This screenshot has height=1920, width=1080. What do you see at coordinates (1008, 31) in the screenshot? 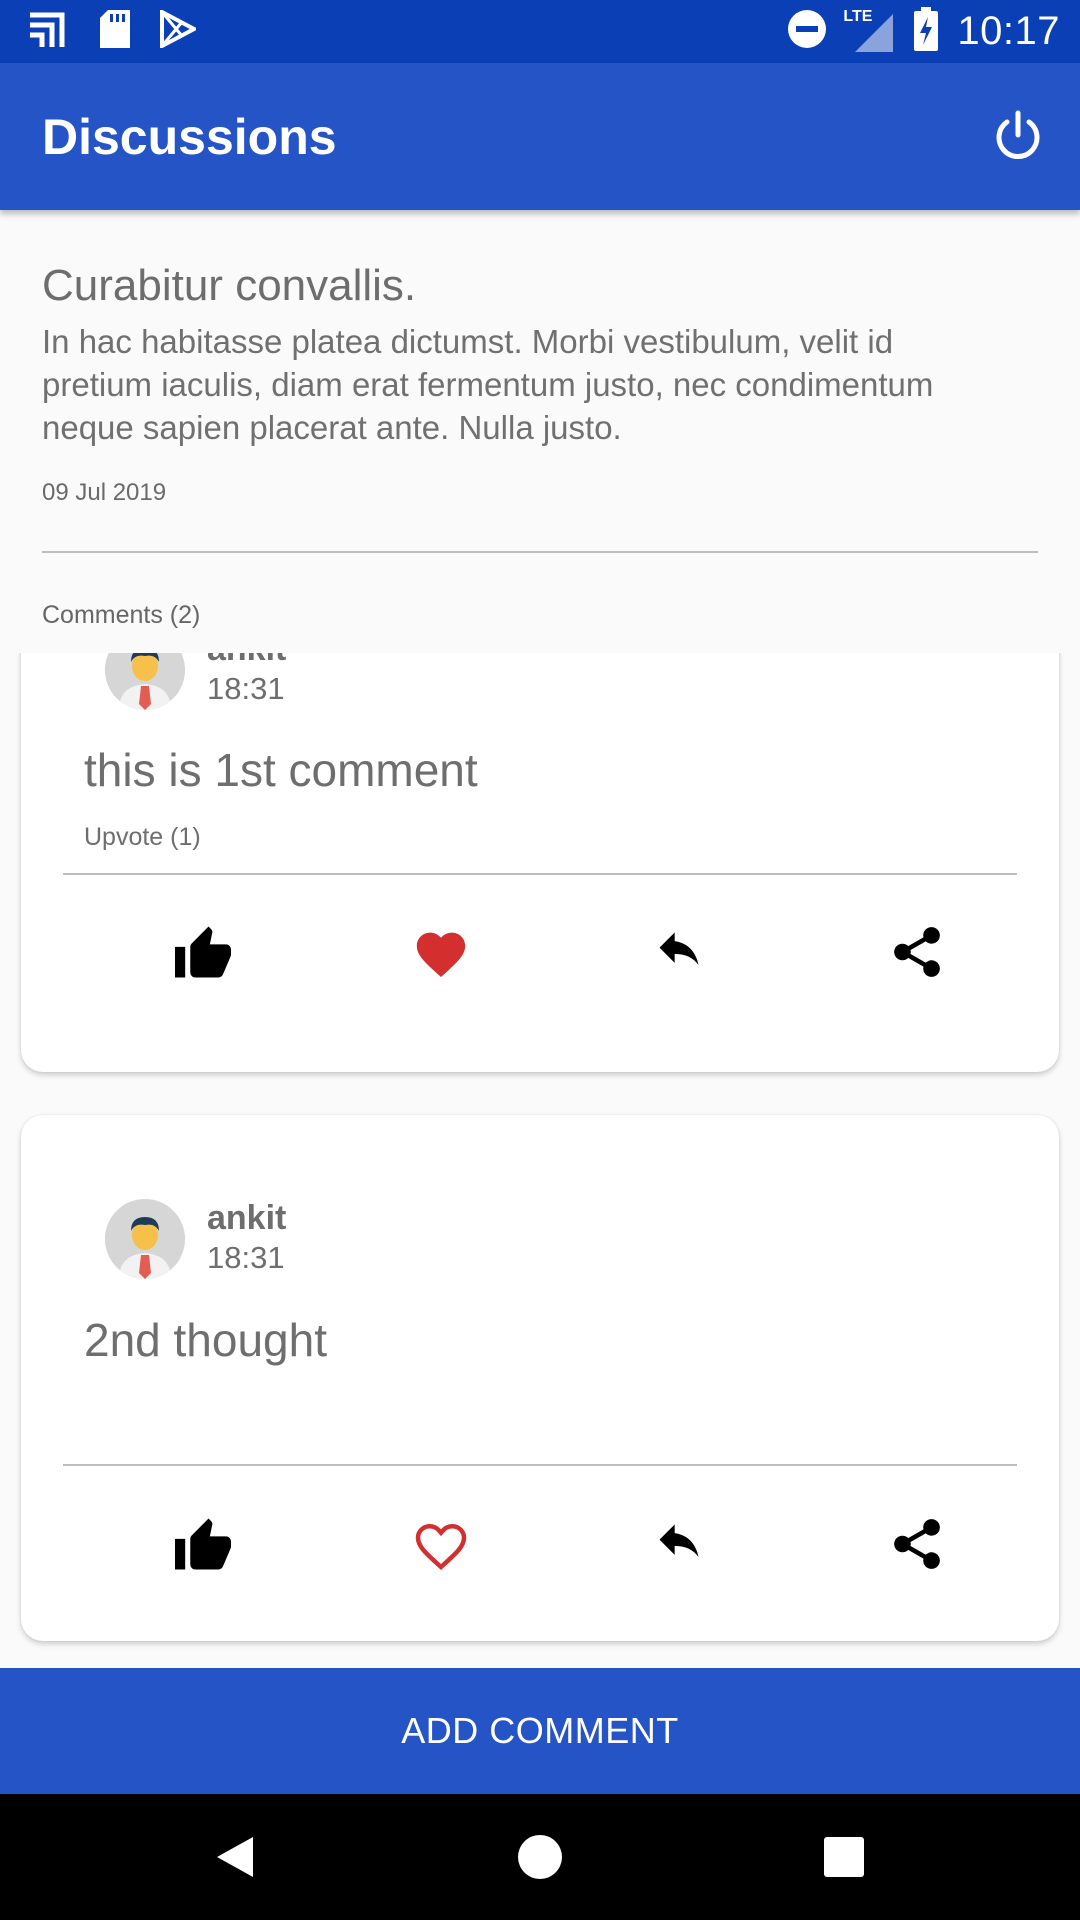
I see `status-time: 10:17` at bounding box center [1008, 31].